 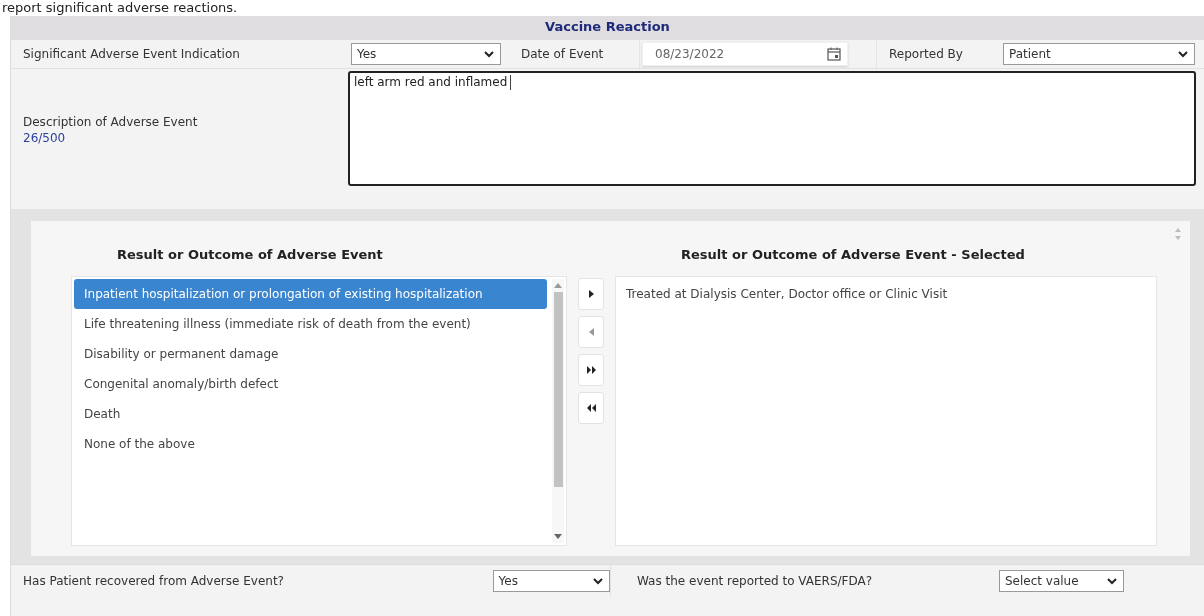 I want to click on scroll-arrows-icon, so click(x=1178, y=234).